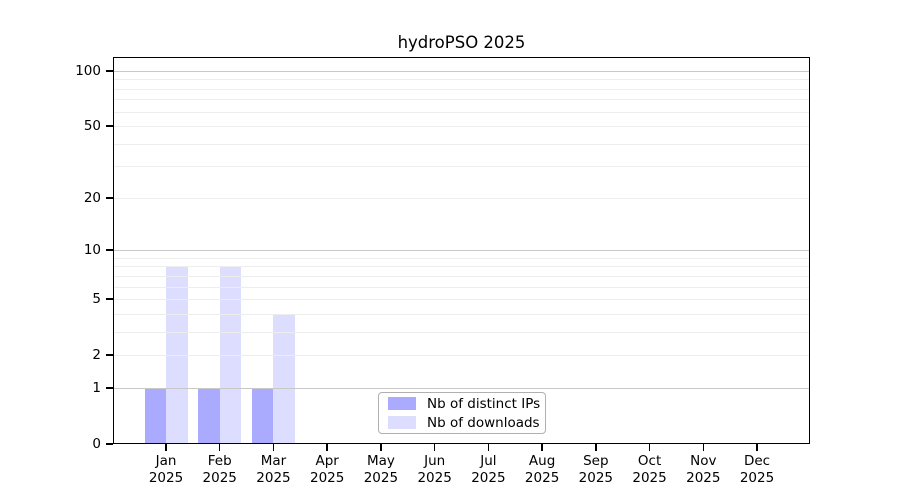 The image size is (900, 500). Describe the element at coordinates (219, 447) in the screenshot. I see `x-tick-feb` at that location.